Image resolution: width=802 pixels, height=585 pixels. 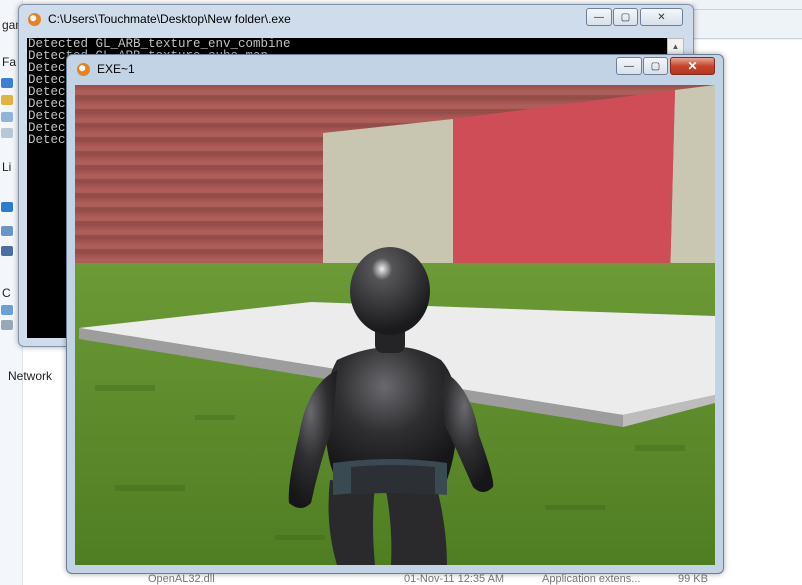 I want to click on video-icon, so click(x=7, y=251).